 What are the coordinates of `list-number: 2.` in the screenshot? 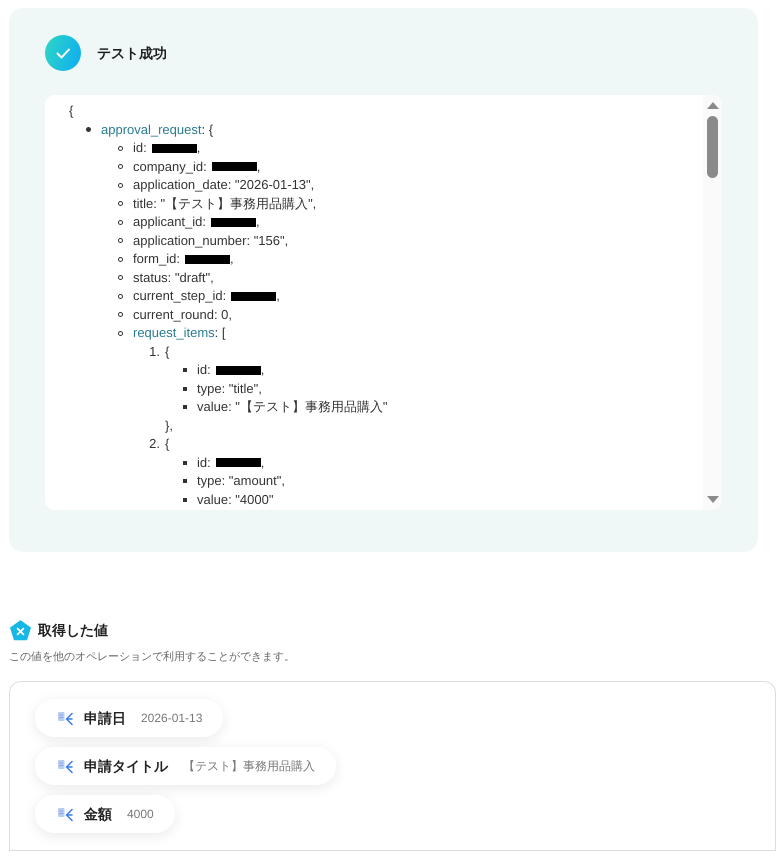 It's located at (154, 444).